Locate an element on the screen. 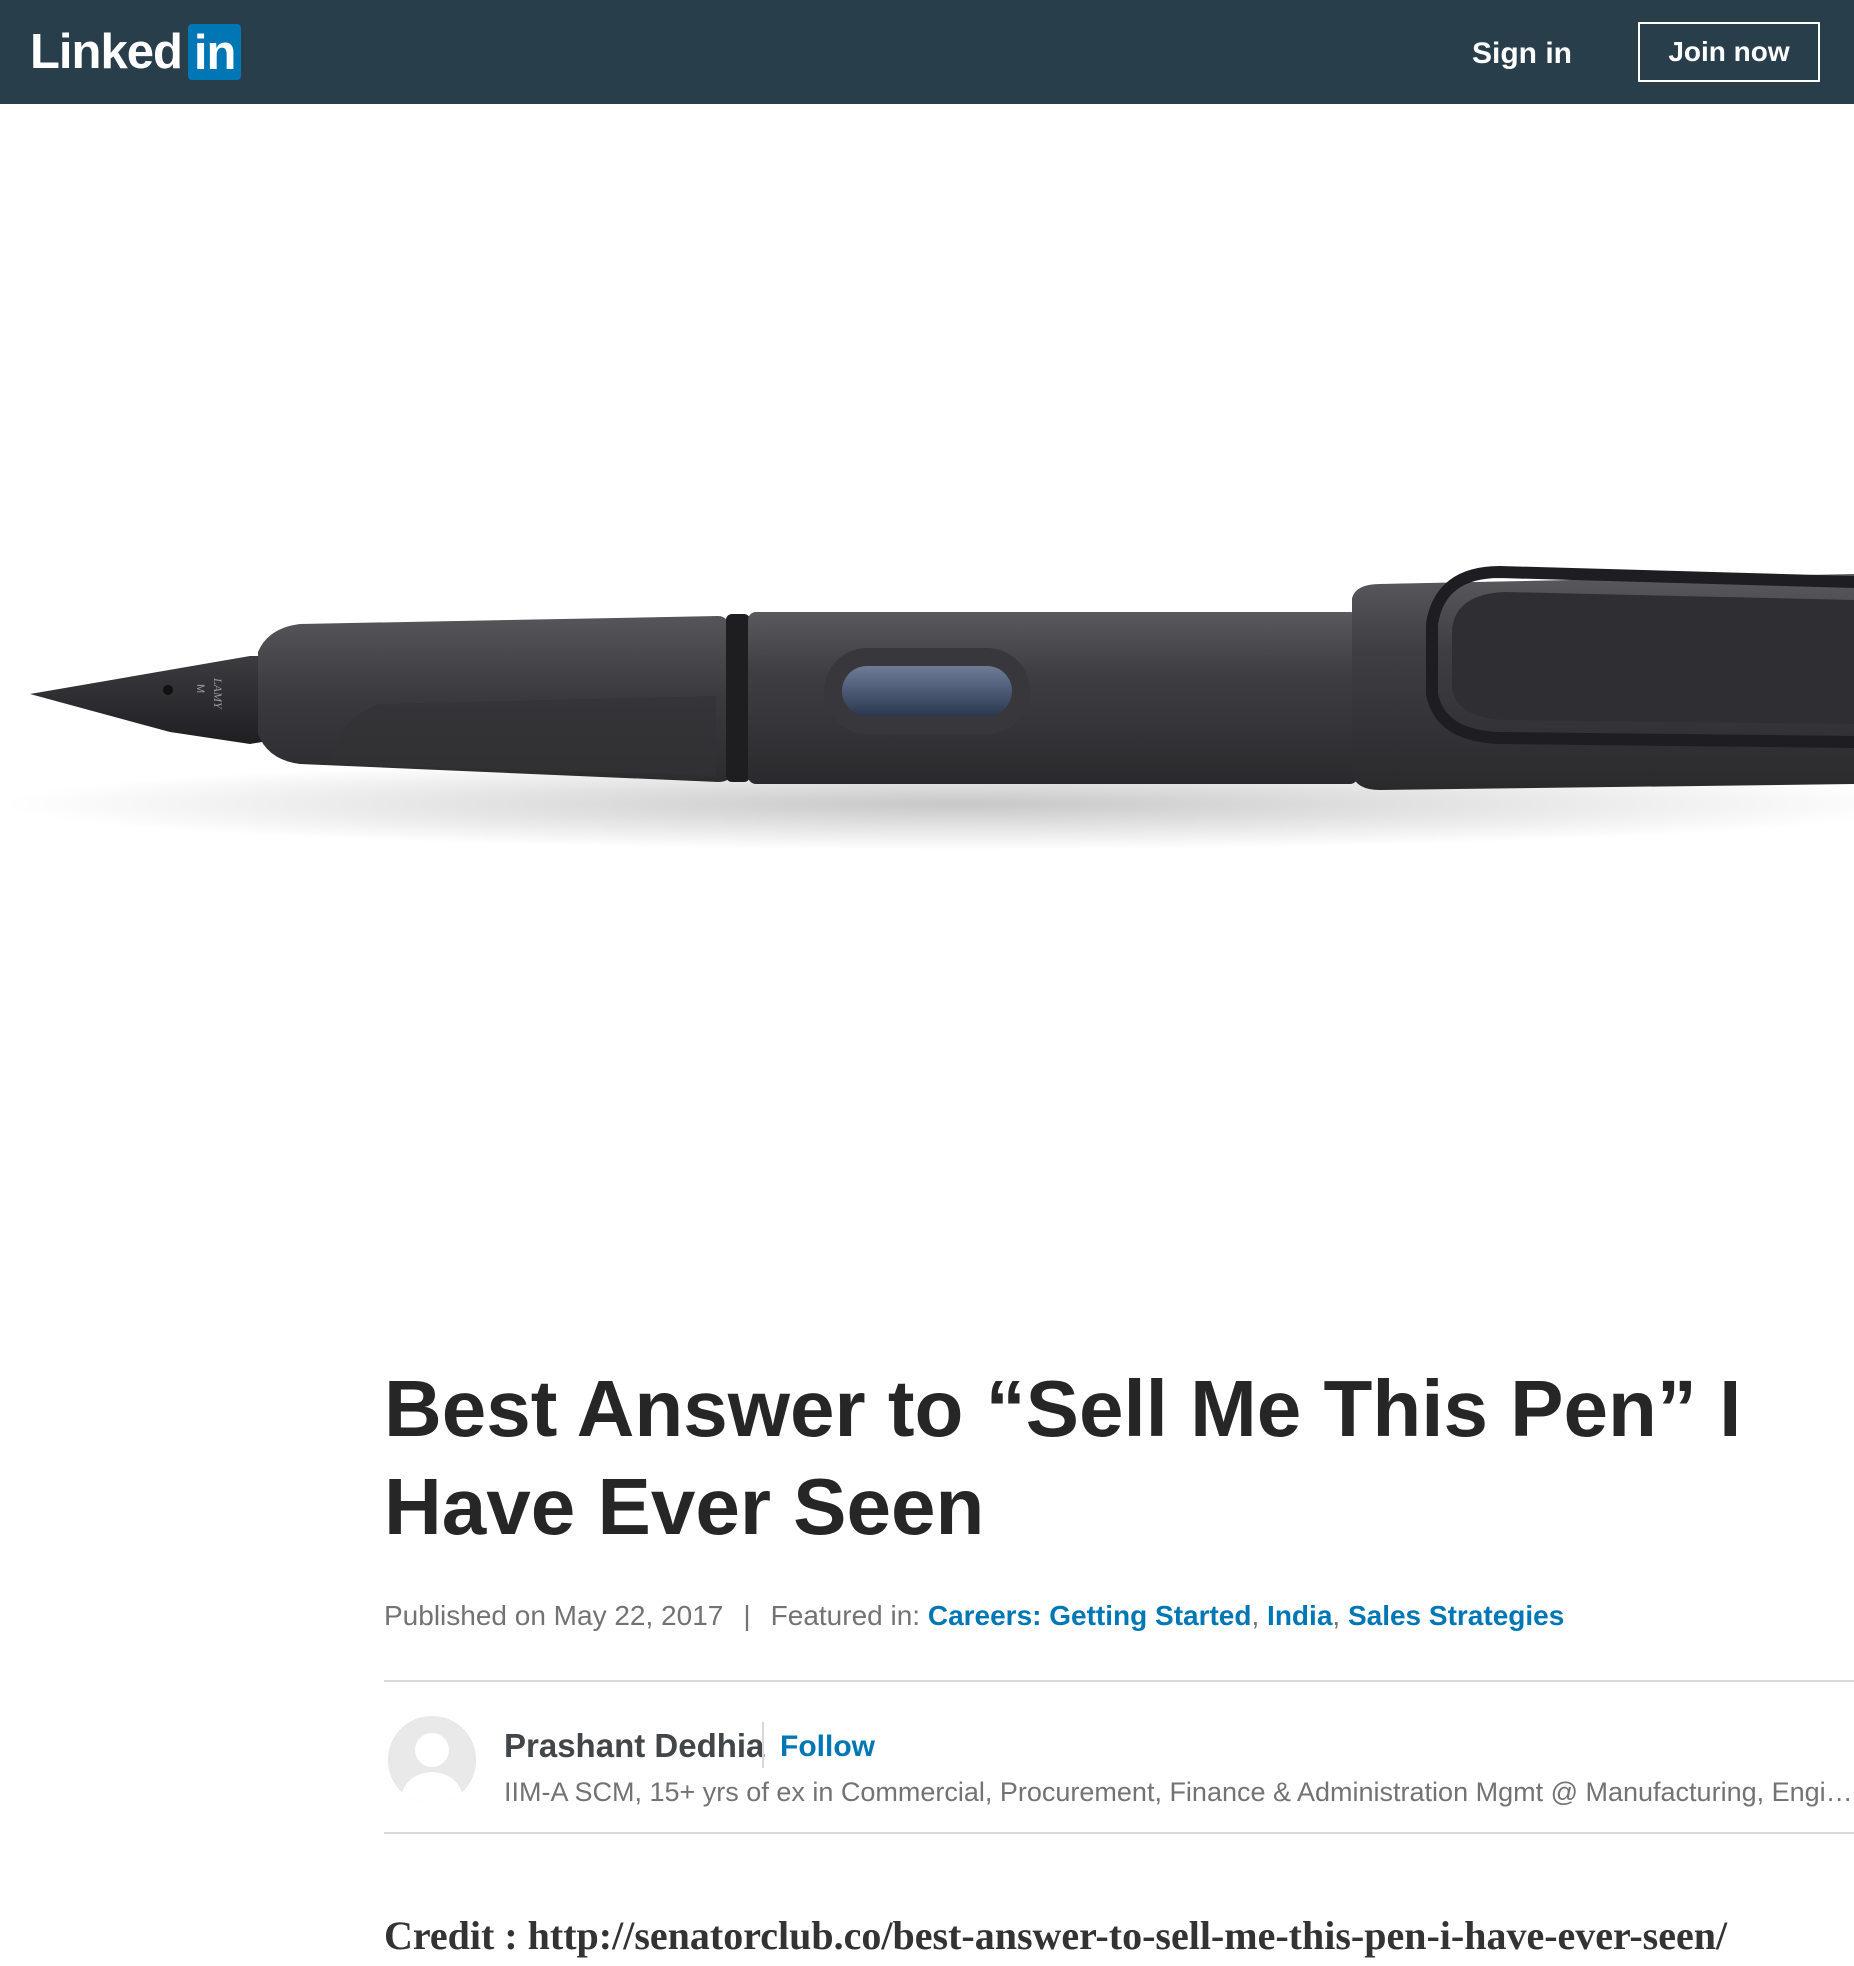 The image size is (1854, 1966). featured-label: Featured in: is located at coordinates (845, 1615).